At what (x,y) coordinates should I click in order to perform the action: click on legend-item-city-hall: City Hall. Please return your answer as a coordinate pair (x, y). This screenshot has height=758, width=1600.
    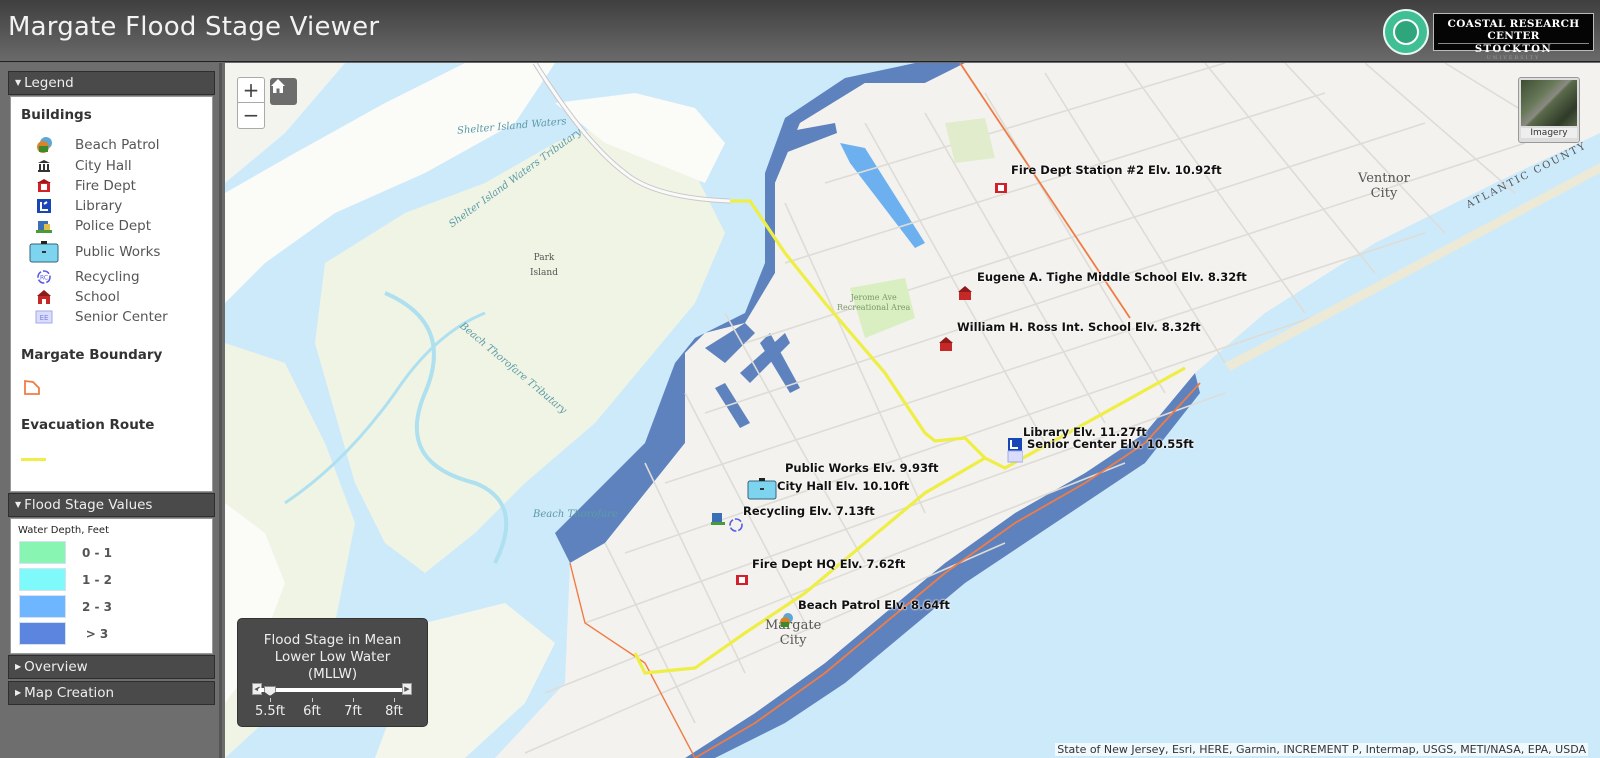
    Looking at the image, I should click on (78, 166).